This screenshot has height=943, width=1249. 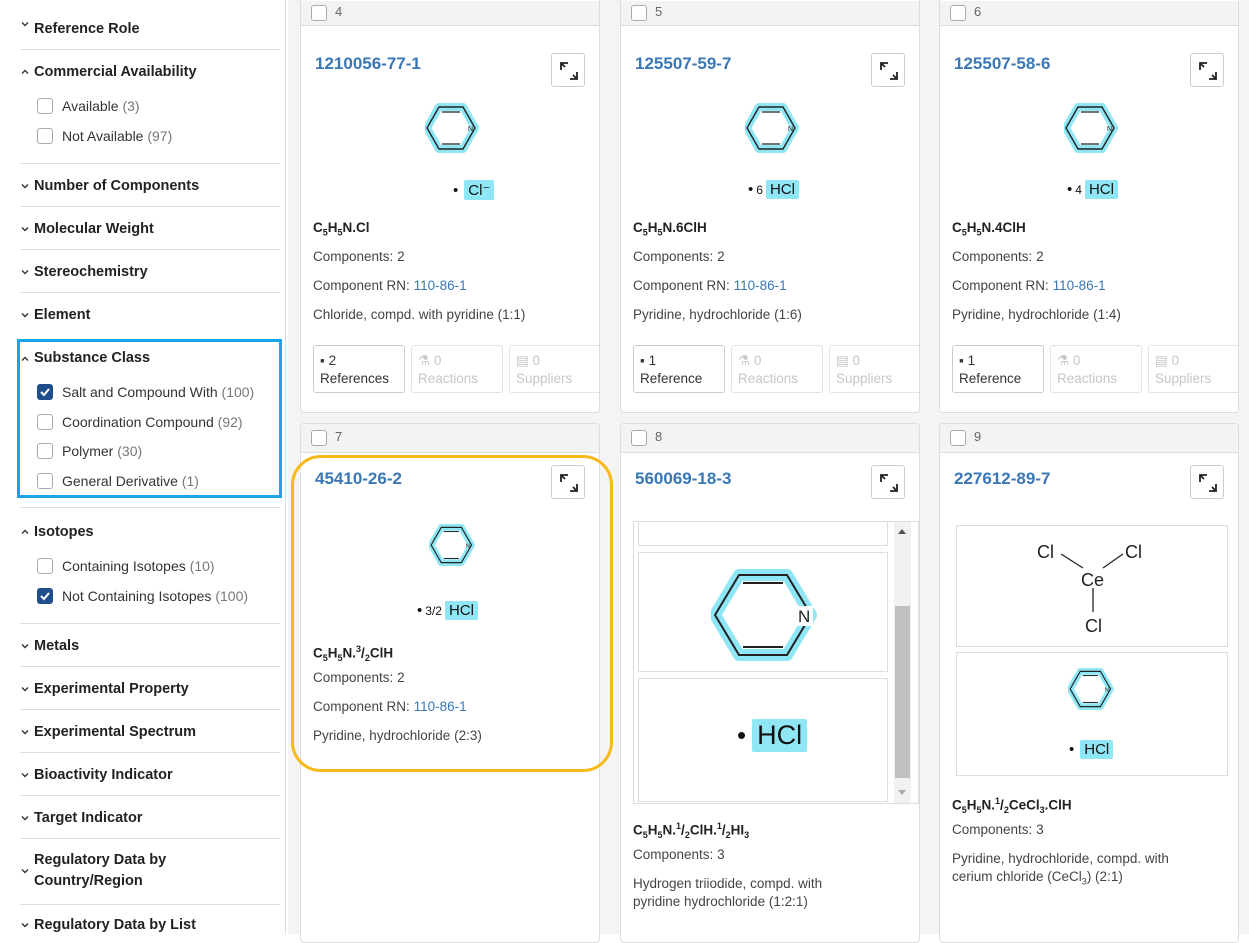 What do you see at coordinates (353, 256) in the screenshot?
I see `components-label: Components:` at bounding box center [353, 256].